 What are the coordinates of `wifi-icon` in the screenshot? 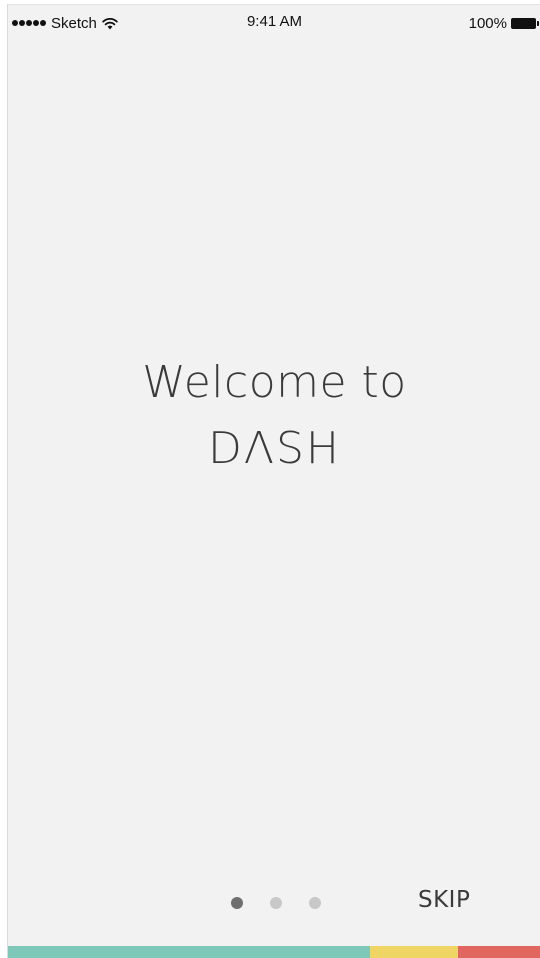 It's located at (110, 23).